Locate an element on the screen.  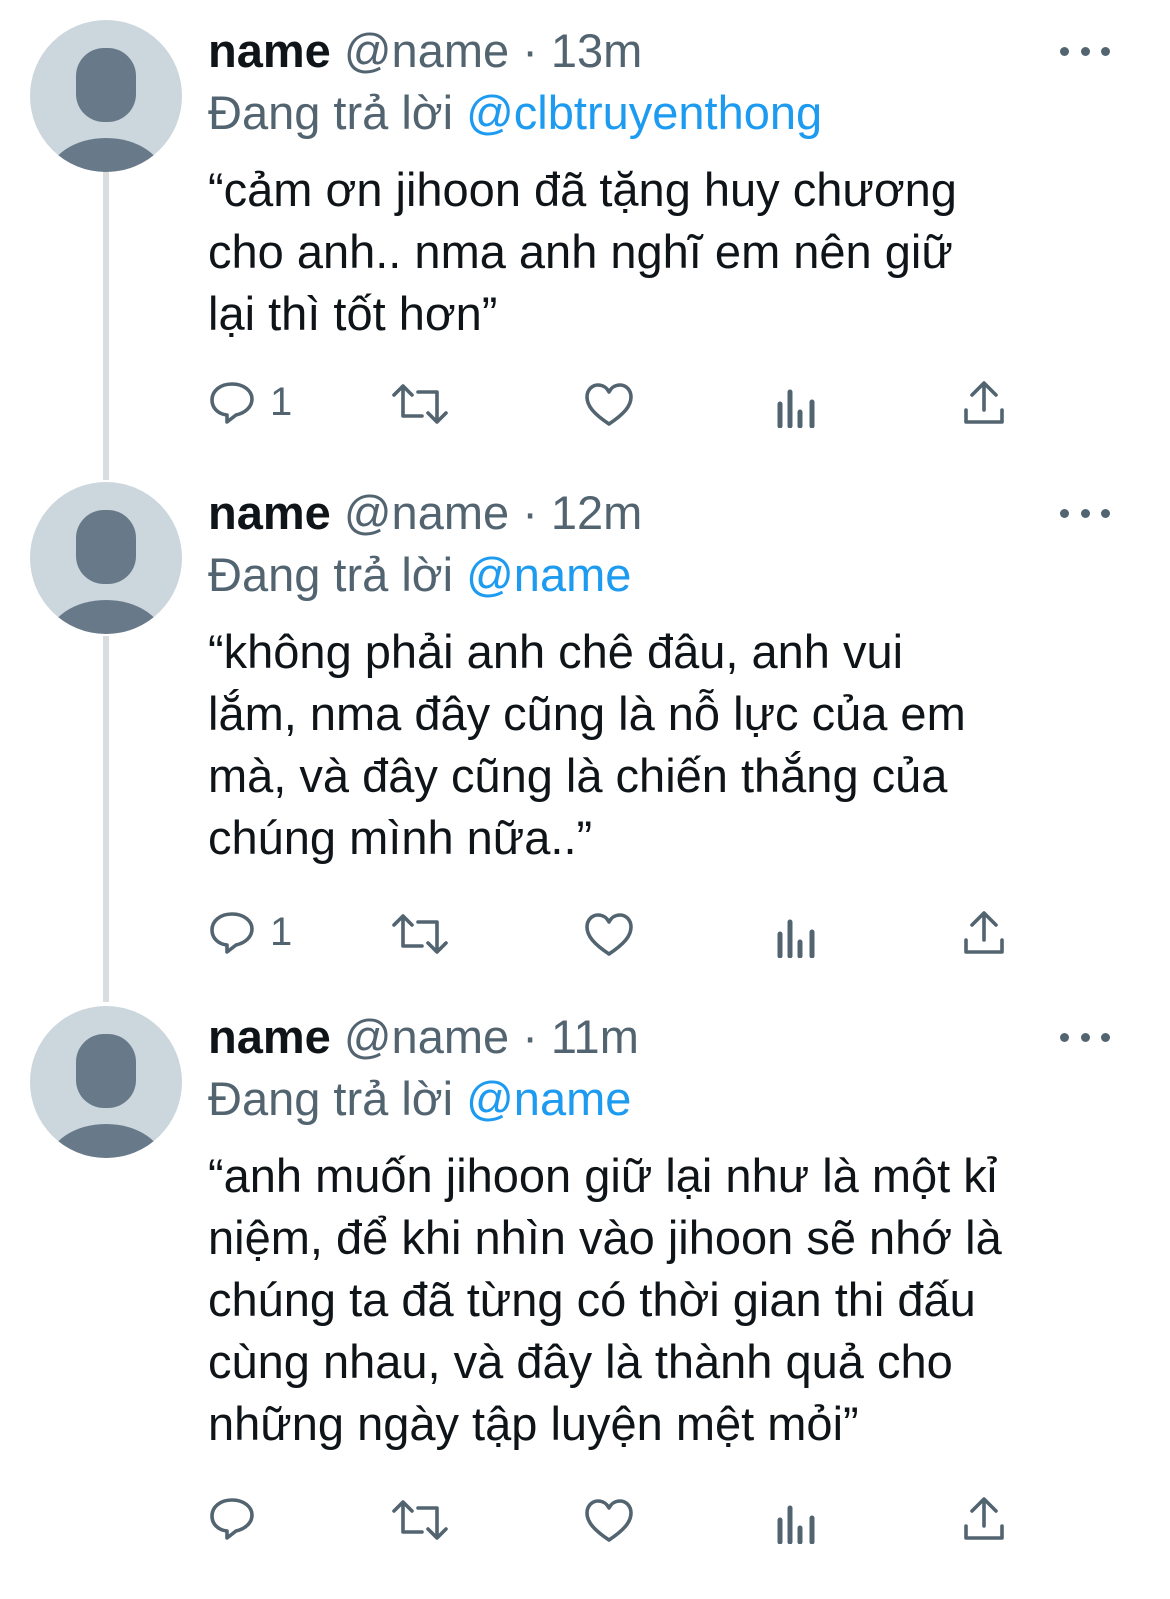
tweet-header: name @name · 11m is located at coordinates (668, 1037).